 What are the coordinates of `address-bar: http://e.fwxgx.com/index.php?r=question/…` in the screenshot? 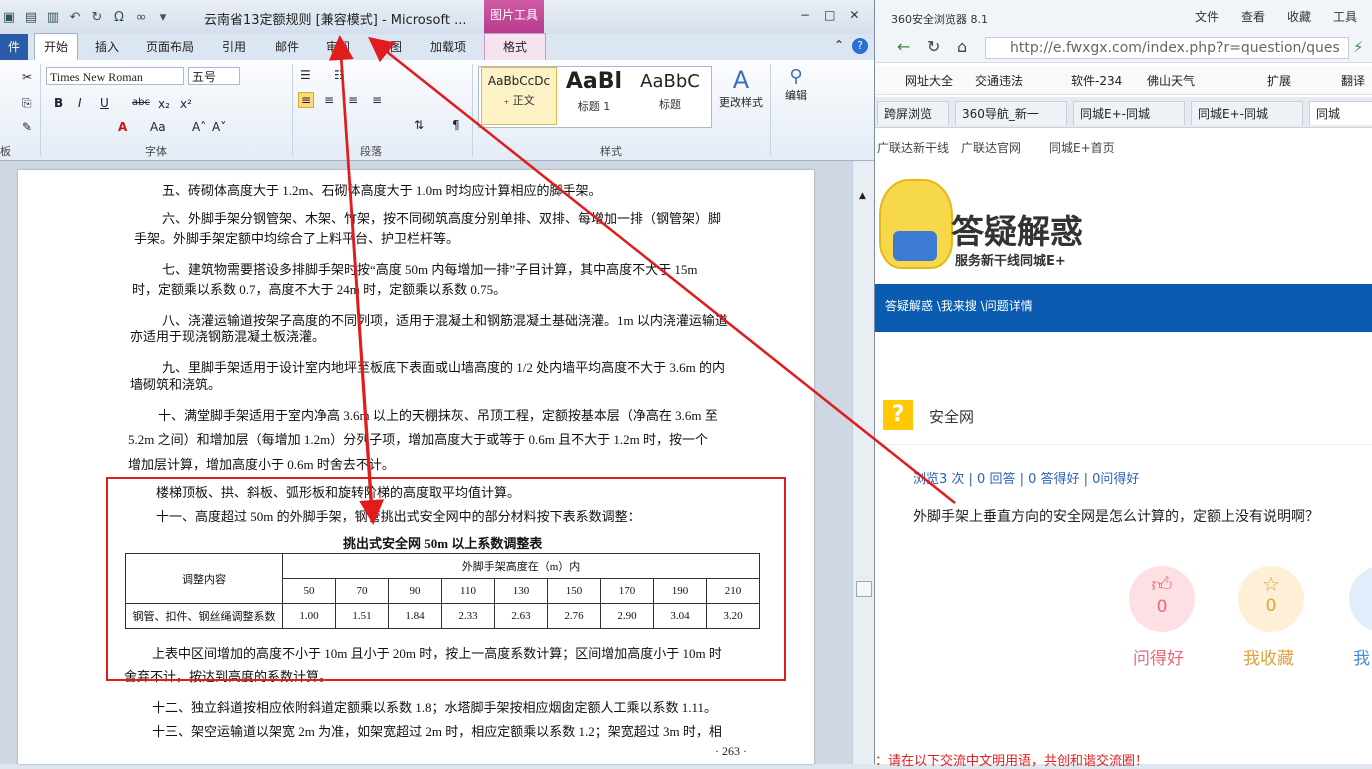 It's located at (1167, 48).